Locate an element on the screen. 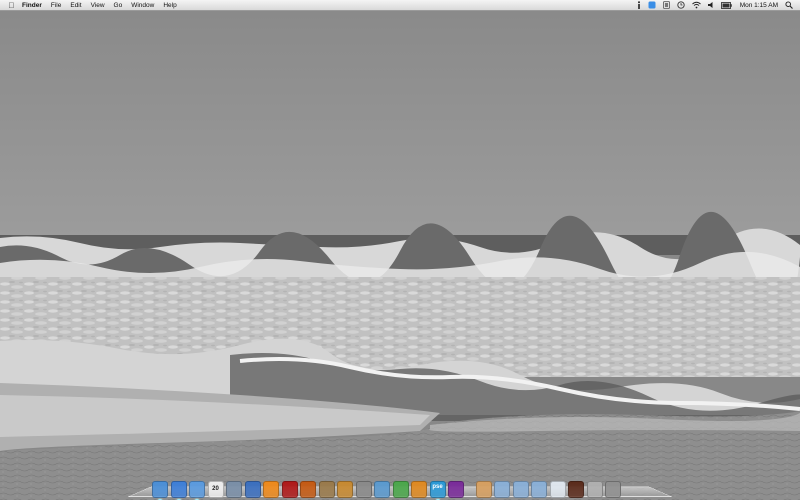 This screenshot has width=800, height=500. dock-icon-photoshop-elements is located at coordinates (308, 489).